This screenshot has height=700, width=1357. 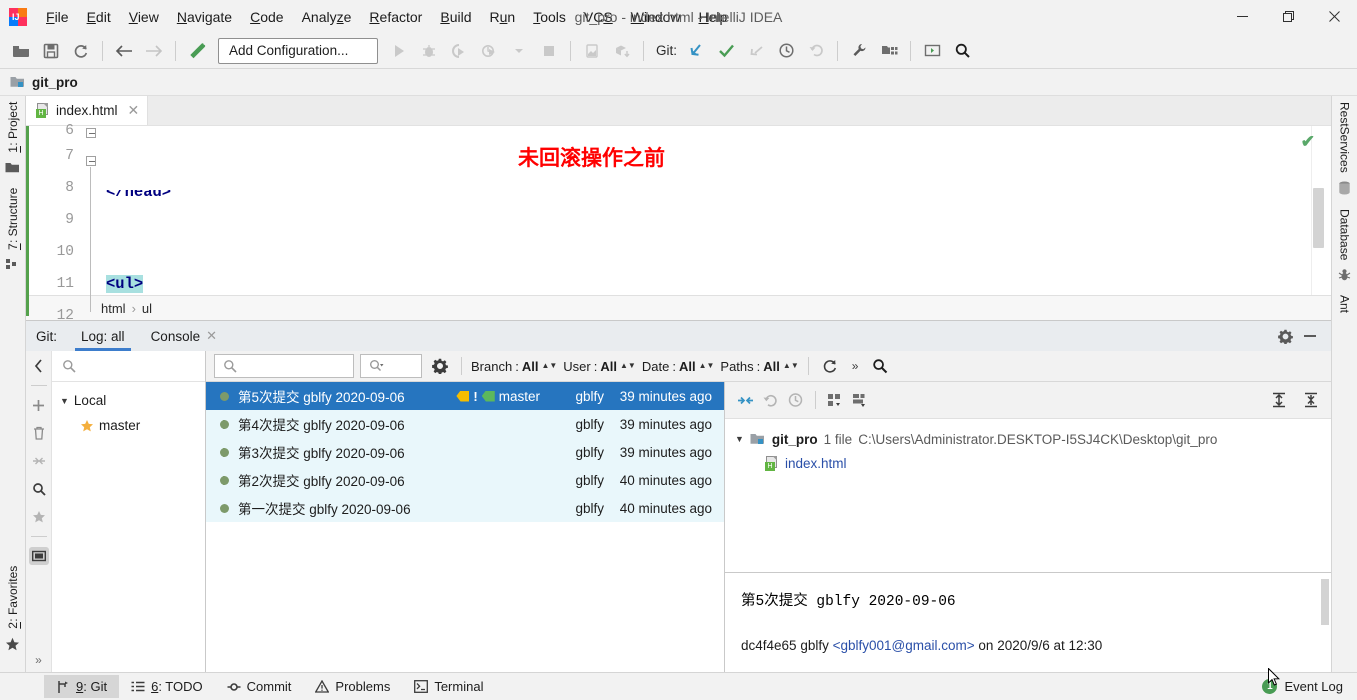 I want to click on menu-item-view: View, so click(x=144, y=17).